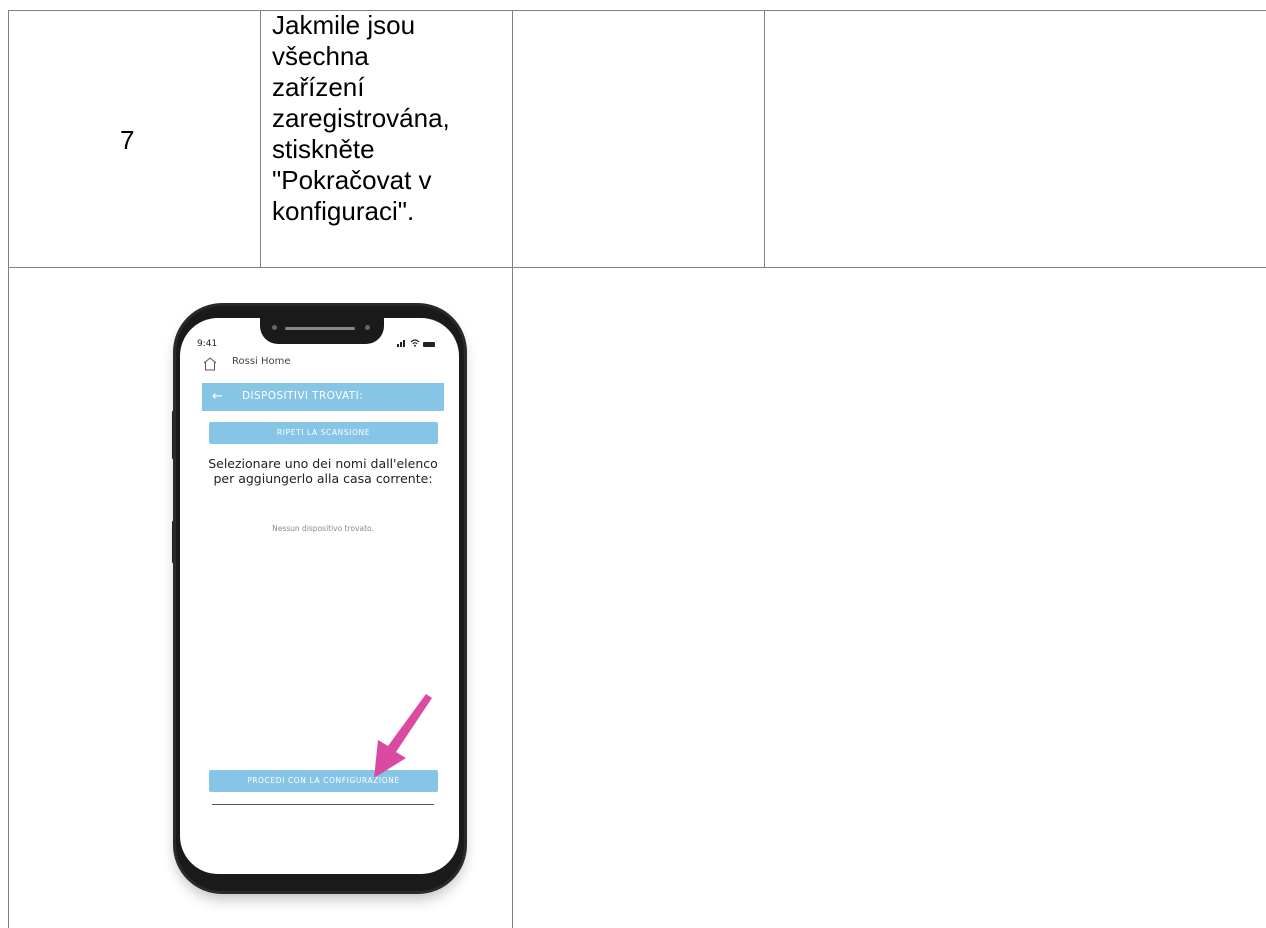  Describe the element at coordinates (127, 140) in the screenshot. I see `step-number: 7` at that location.